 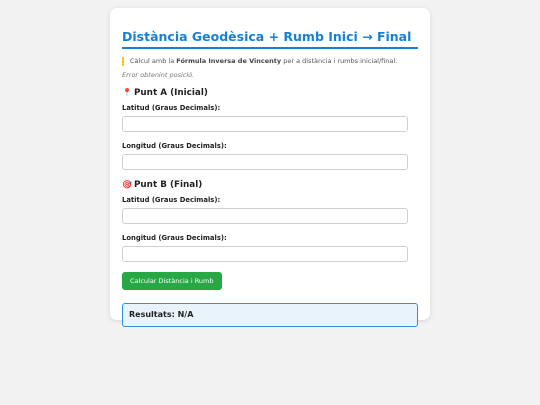 What do you see at coordinates (170, 93) in the screenshot?
I see `point-a-heading-text: Punt A (Inicial)` at bounding box center [170, 93].